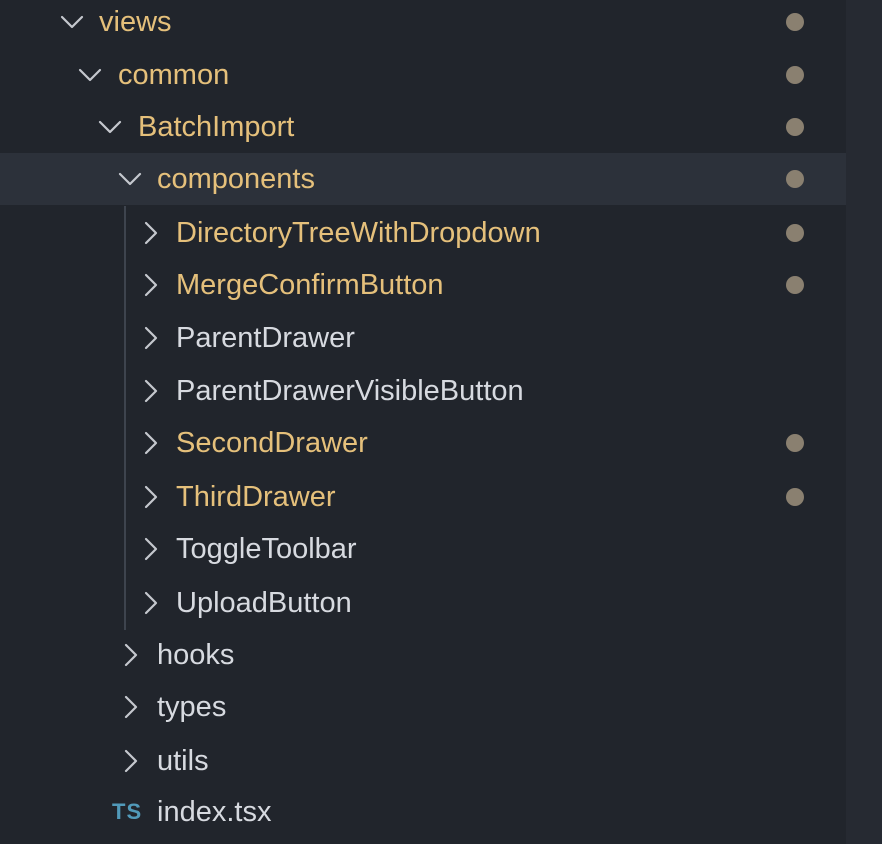  Describe the element at coordinates (310, 285) in the screenshot. I see `tree-item-label: MergeConfirmButton` at that location.